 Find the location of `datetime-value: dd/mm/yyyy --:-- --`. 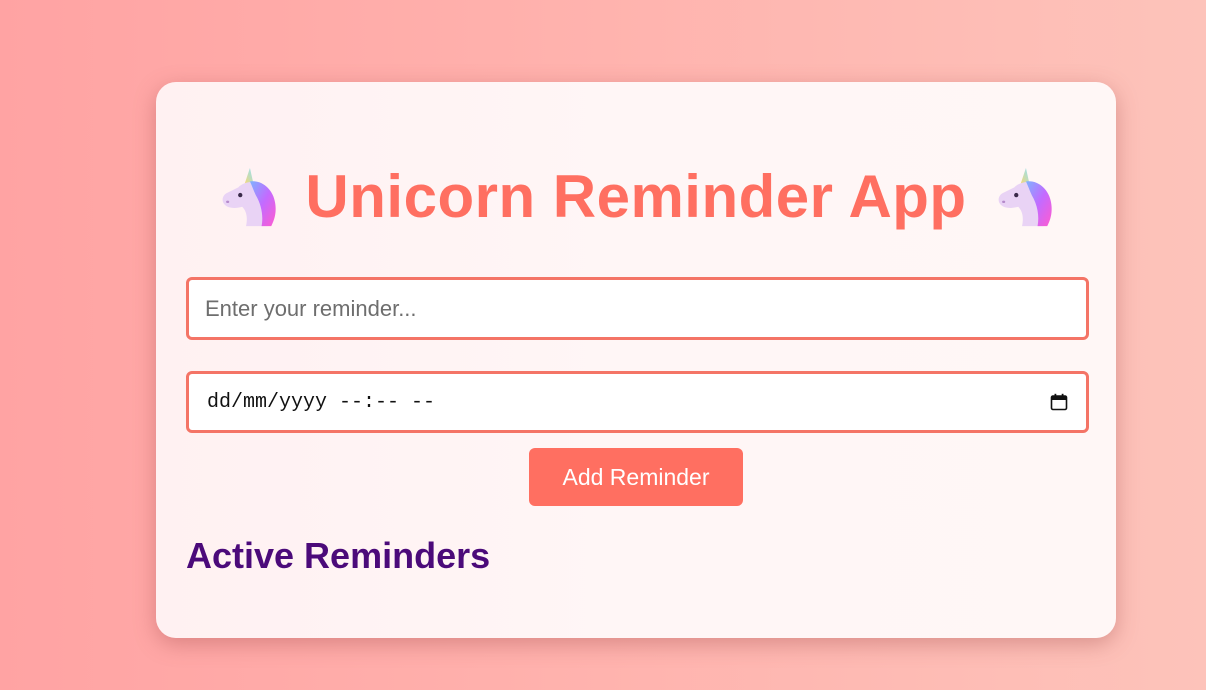

datetime-value: dd/mm/yyyy --:-- -- is located at coordinates (321, 402).